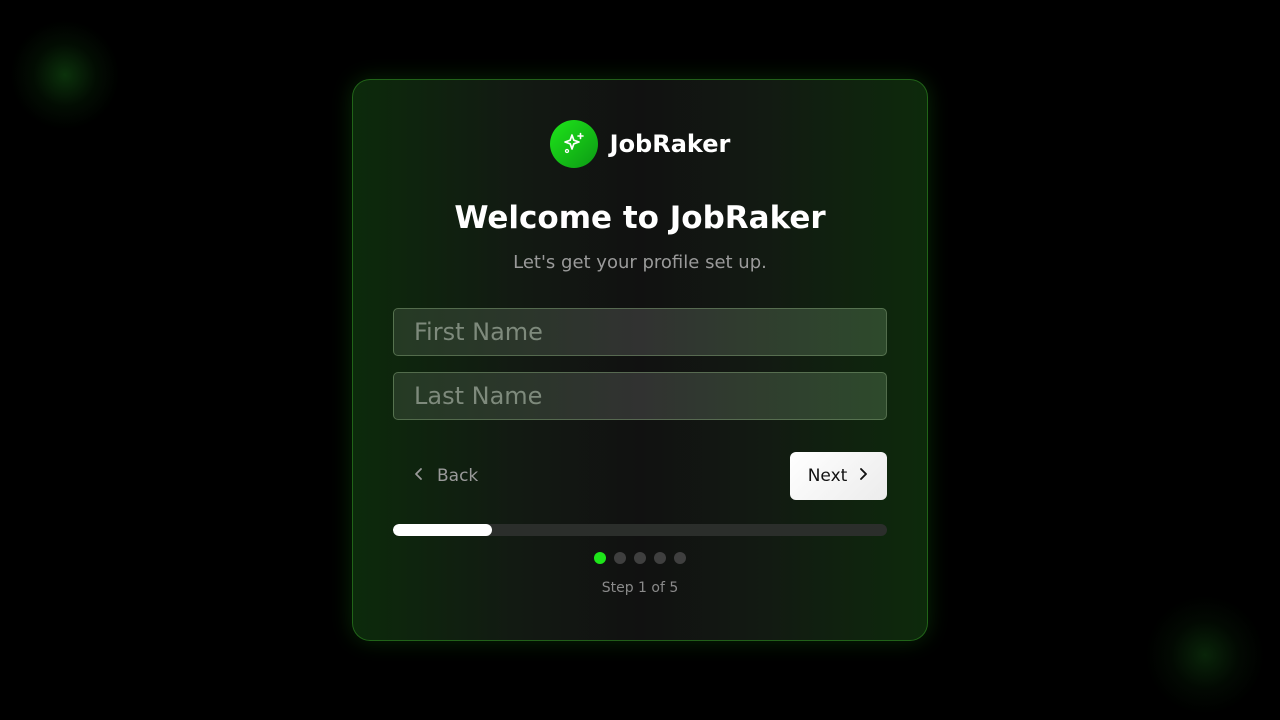 The height and width of the screenshot is (720, 1280). Describe the element at coordinates (640, 218) in the screenshot. I see `page-title: Welcome to JobRaker` at that location.